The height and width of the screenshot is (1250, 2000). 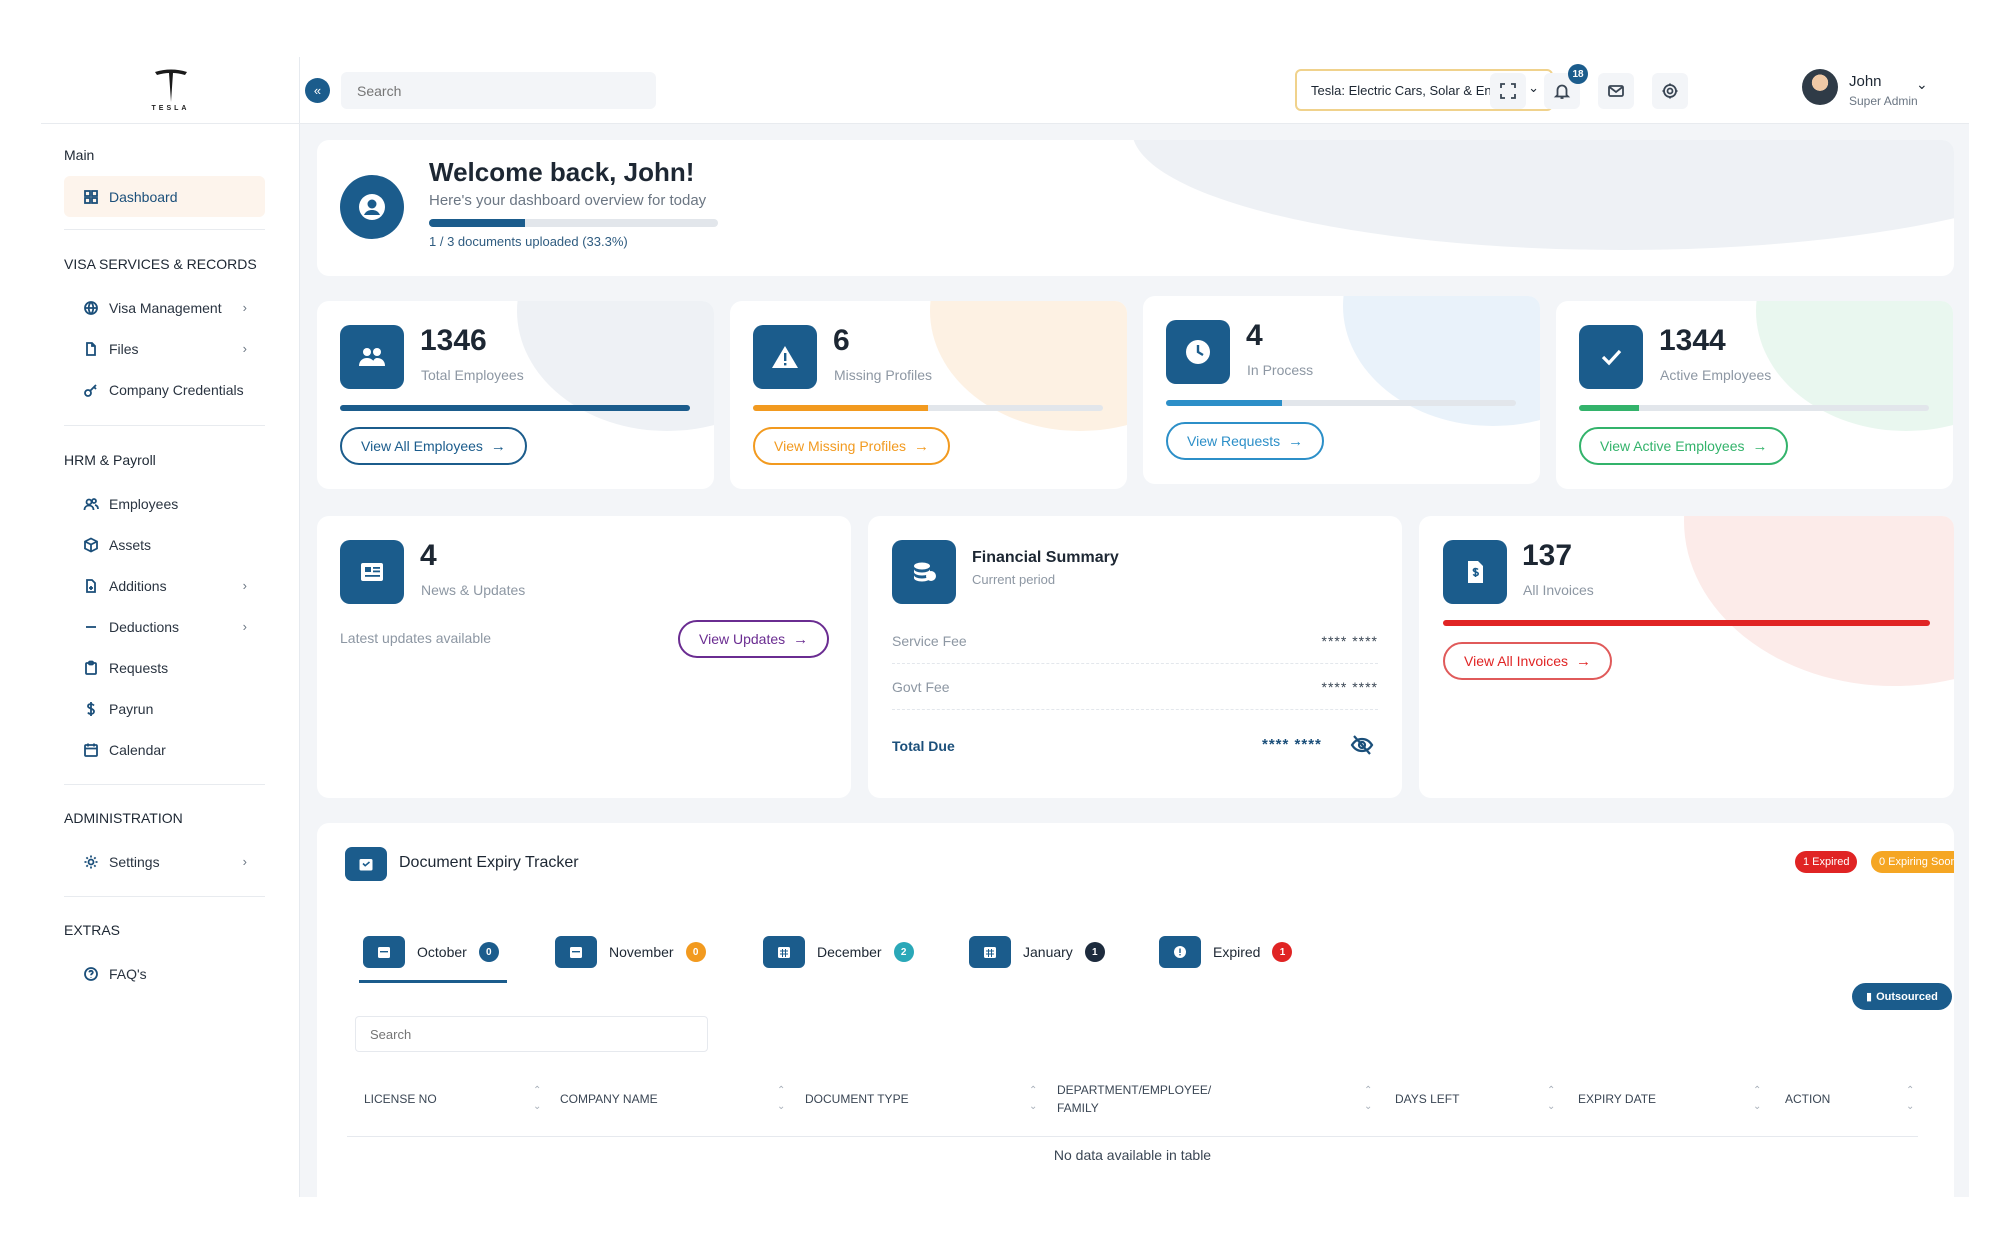 I want to click on stat-value: 4, so click(x=428, y=555).